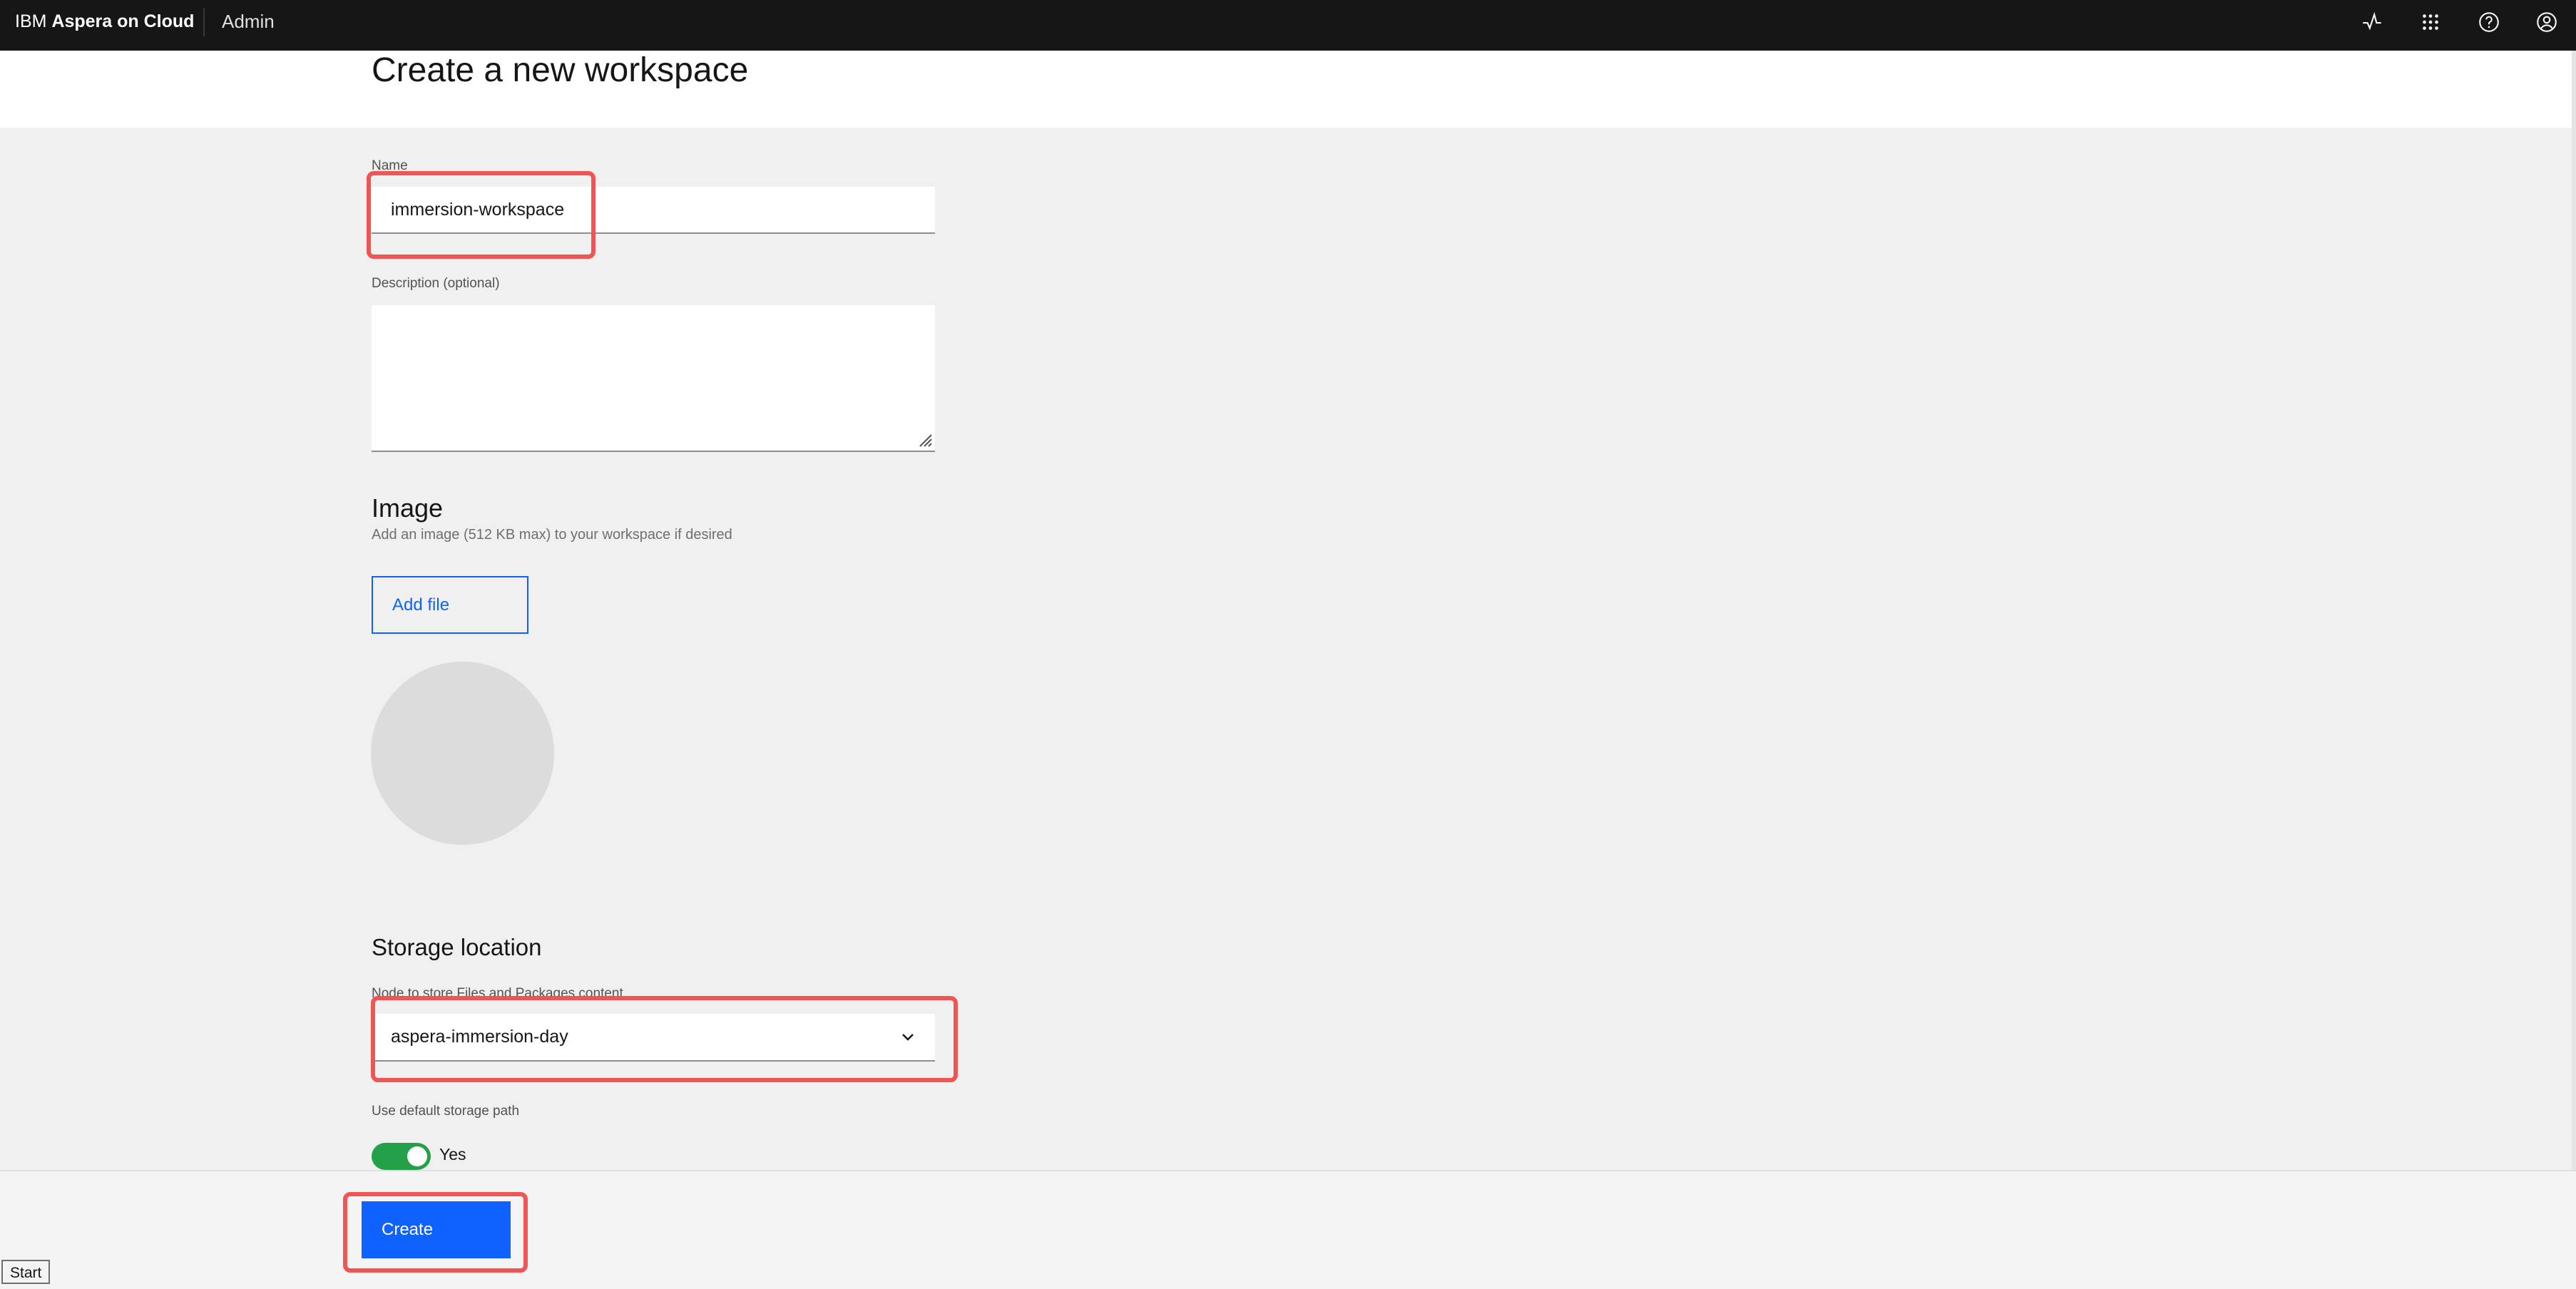  I want to click on resize-handle-icon, so click(925, 439).